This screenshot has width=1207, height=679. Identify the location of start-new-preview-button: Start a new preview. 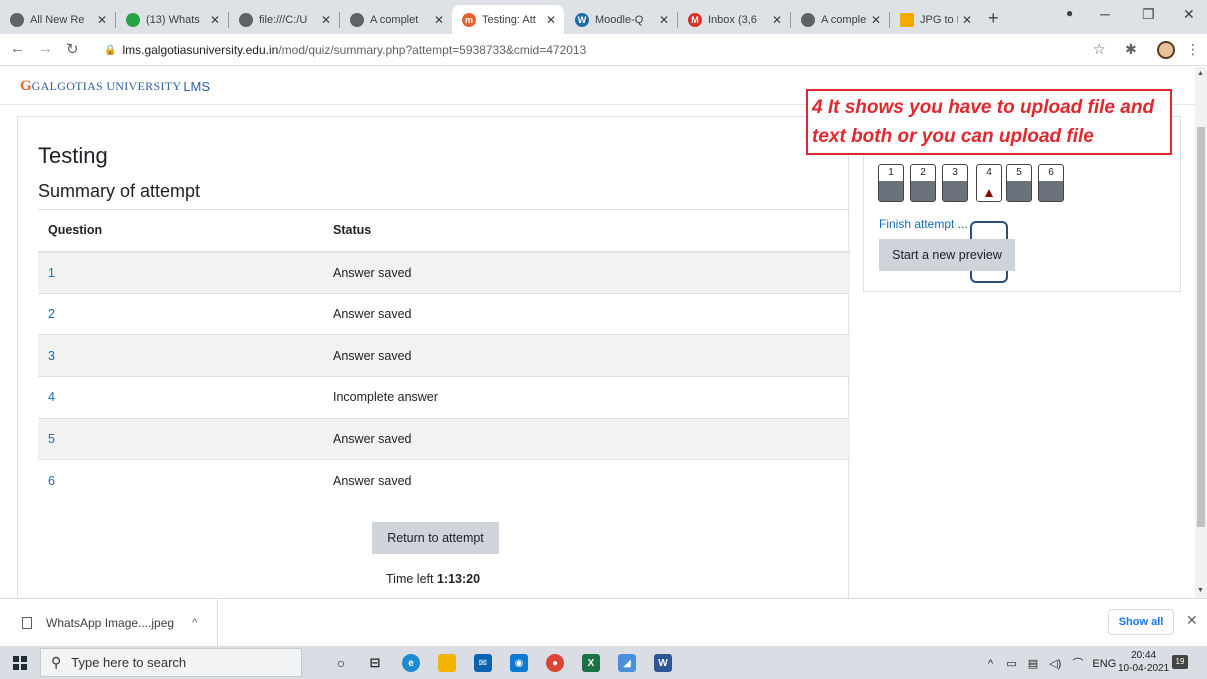
(947, 255).